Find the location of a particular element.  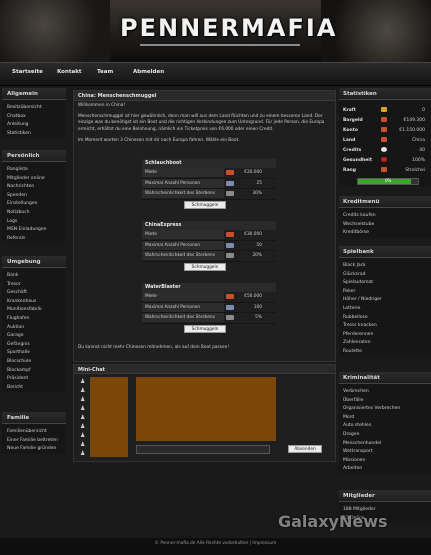

mini-chat-title: Mini-Chat is located at coordinates (204, 369).